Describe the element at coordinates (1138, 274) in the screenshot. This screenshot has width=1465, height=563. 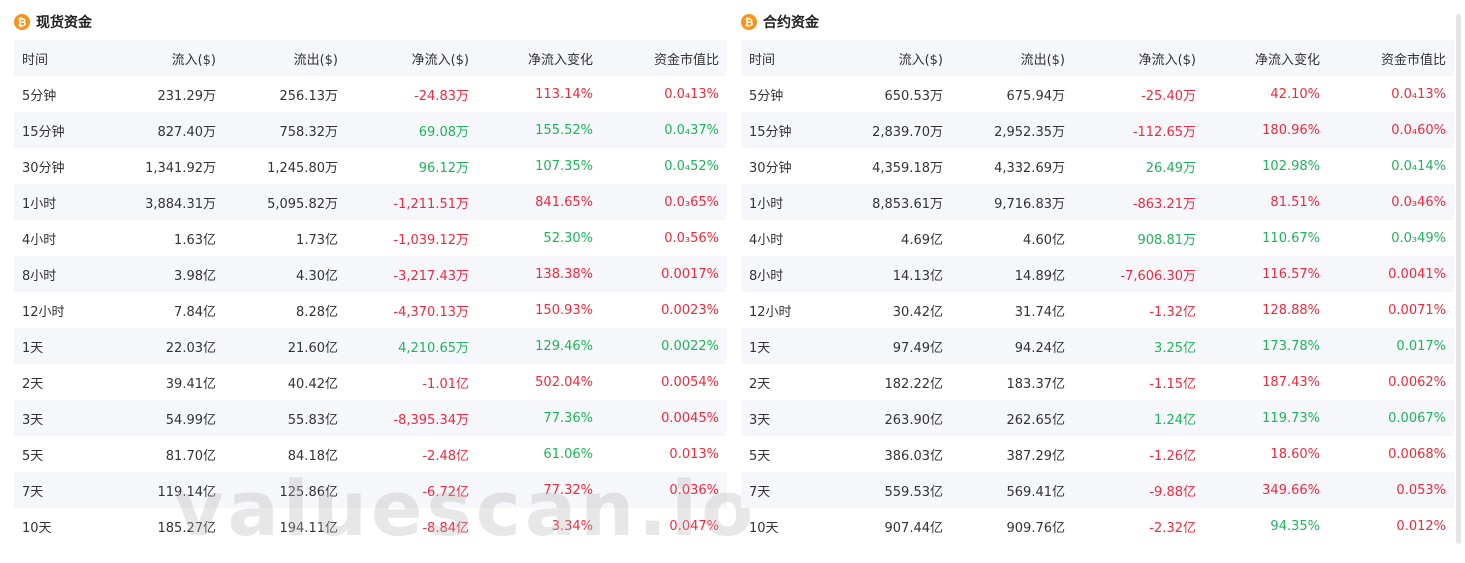
I see `cell-net-inflow: -7,606.30万` at that location.